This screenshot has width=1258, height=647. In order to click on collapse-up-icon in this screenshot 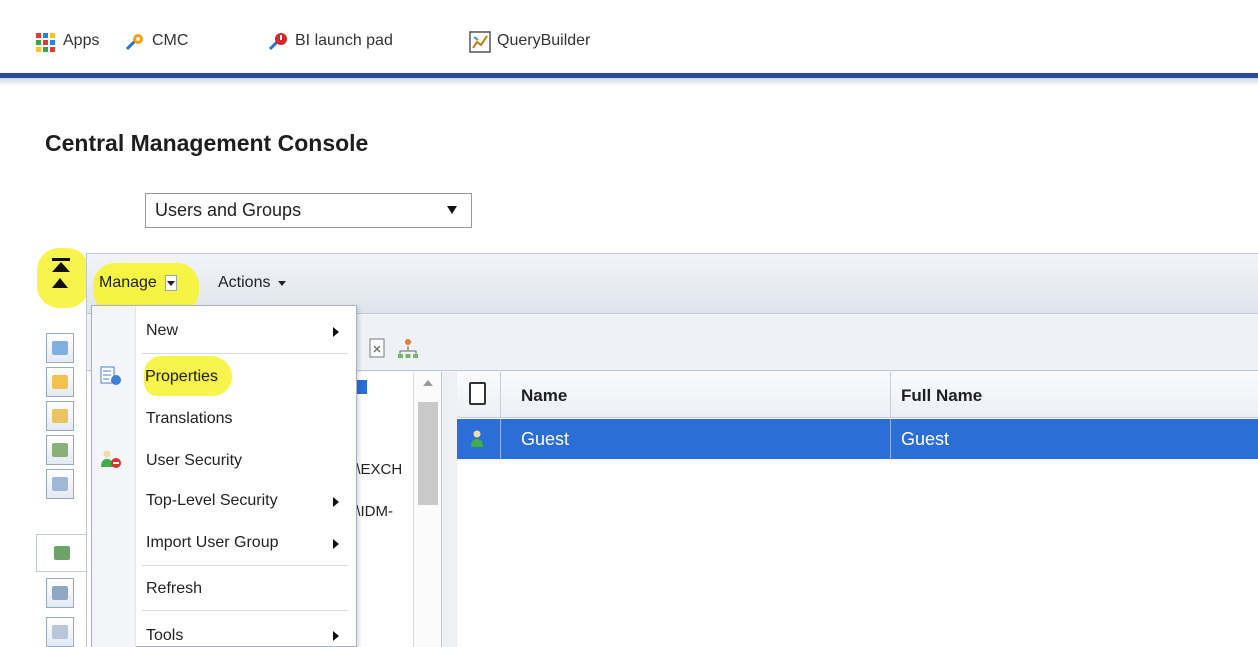, I will do `click(60, 283)`.